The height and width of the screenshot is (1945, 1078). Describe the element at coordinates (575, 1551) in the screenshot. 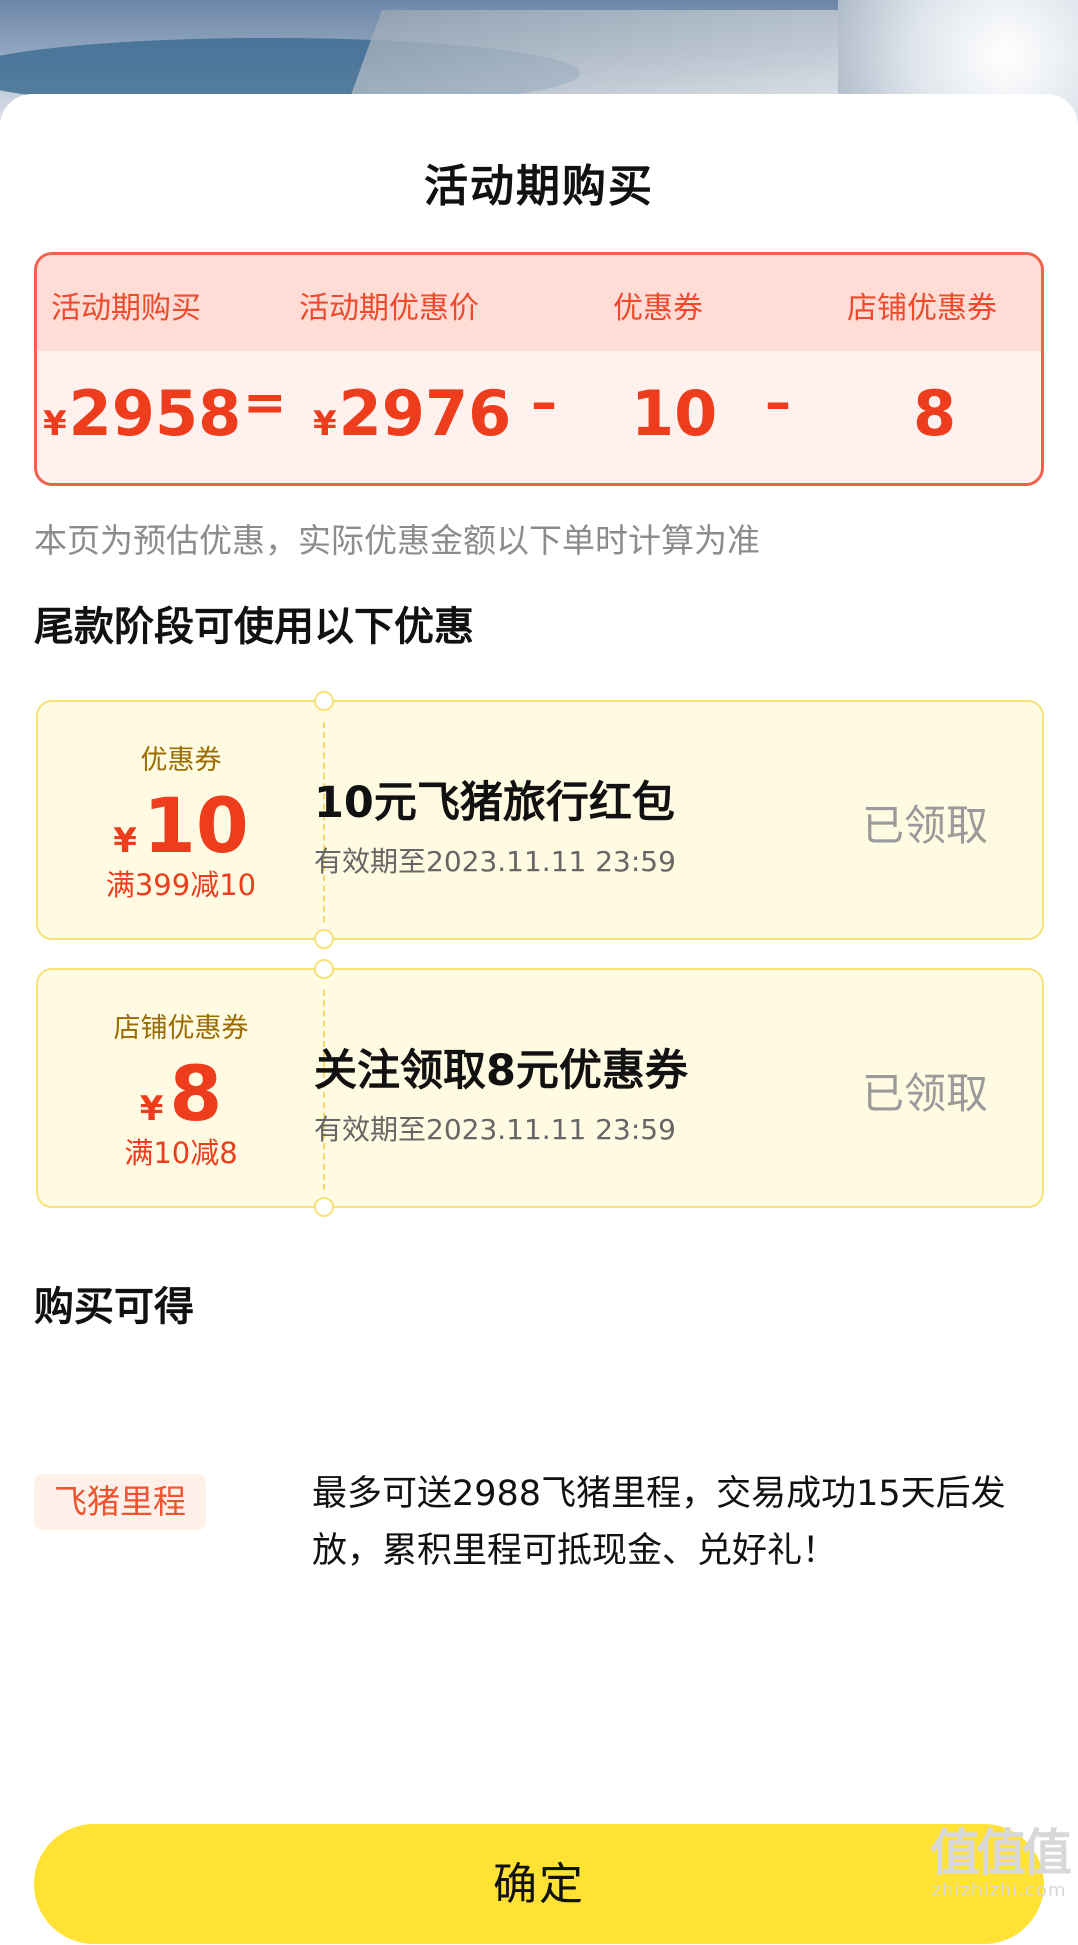

I see `benefit-line: 放，累积里程可抵现金、兑好礼！` at that location.